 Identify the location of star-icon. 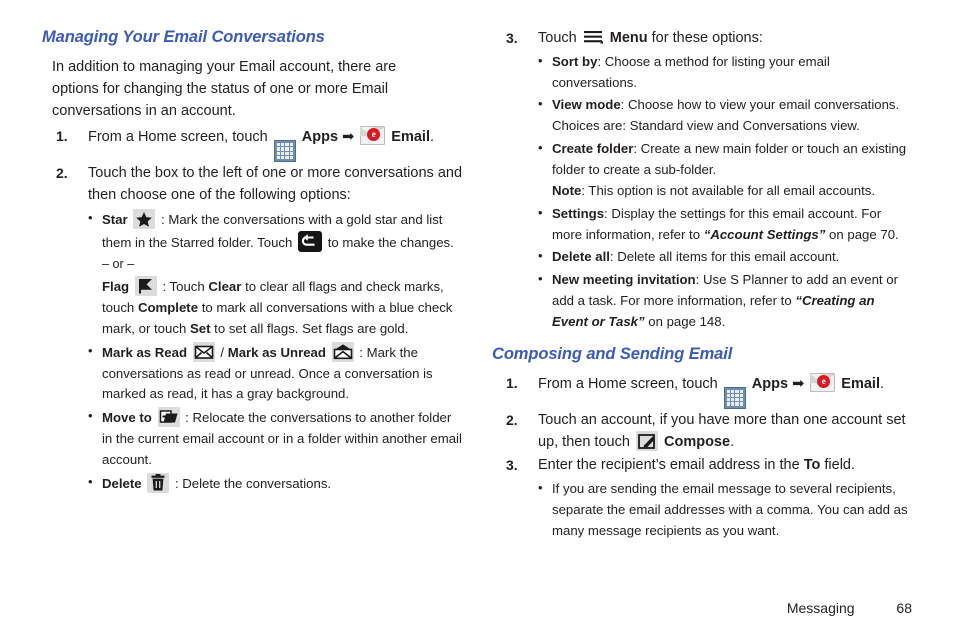
(144, 218).